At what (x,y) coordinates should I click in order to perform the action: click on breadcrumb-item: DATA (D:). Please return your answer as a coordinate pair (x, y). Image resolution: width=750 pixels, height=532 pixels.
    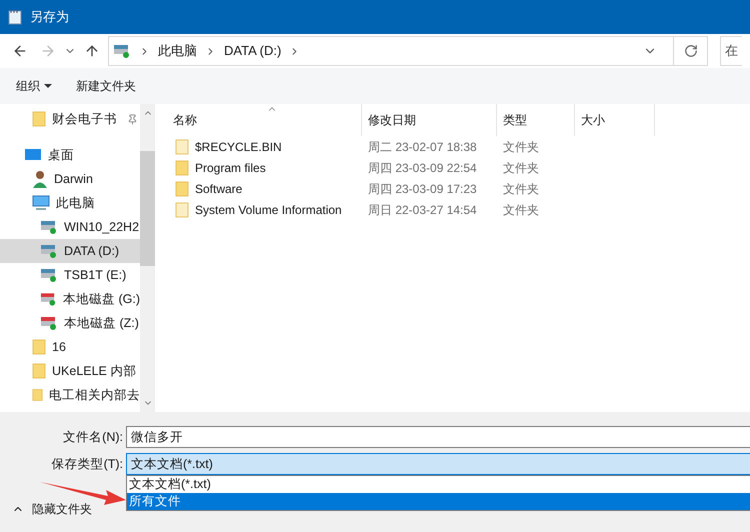
    Looking at the image, I should click on (253, 51).